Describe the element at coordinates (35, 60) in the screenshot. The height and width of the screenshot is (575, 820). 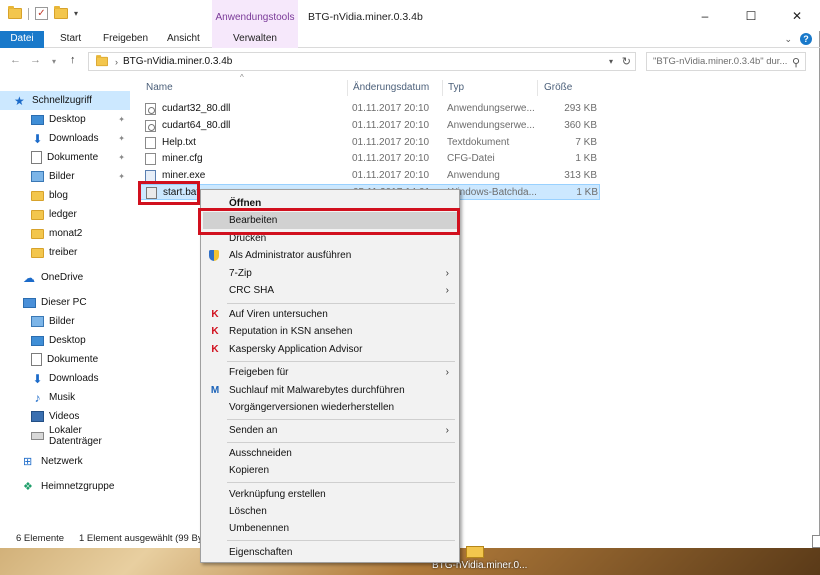
I see `forward-icon: →` at that location.